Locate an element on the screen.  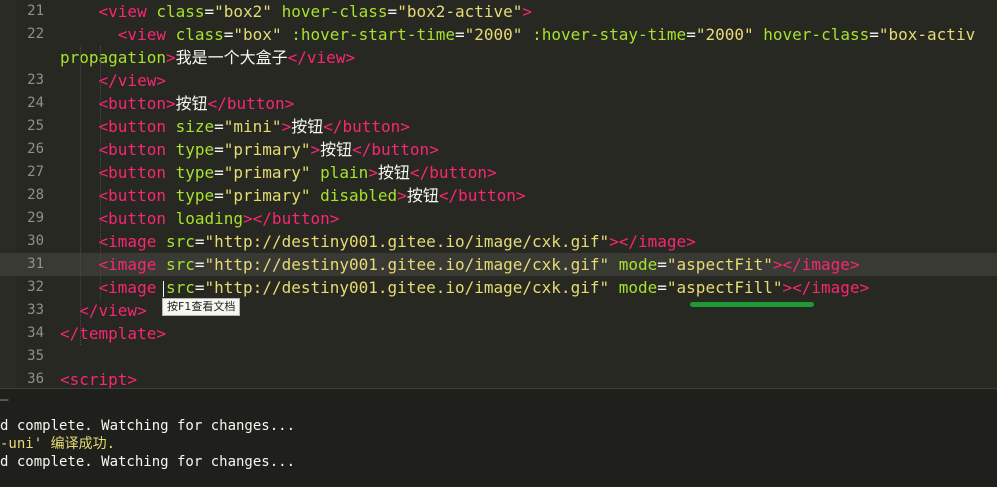
code-token: class is located at coordinates (199, 34).